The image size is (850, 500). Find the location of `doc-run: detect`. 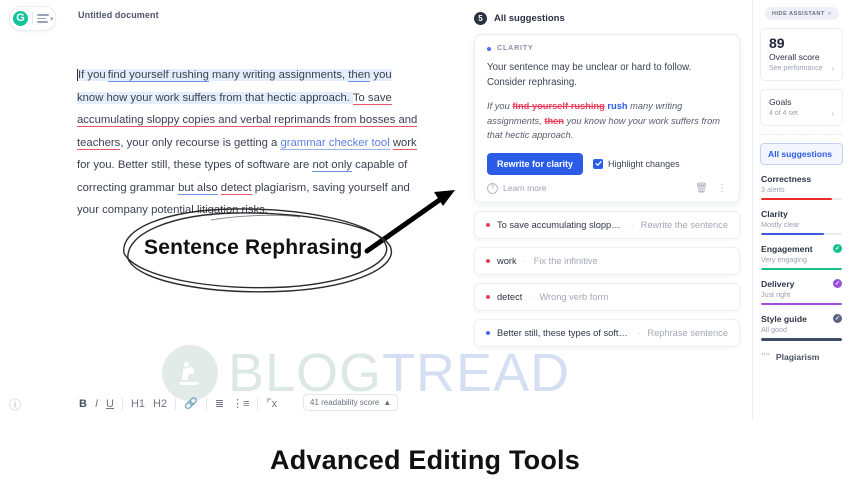

doc-run: detect is located at coordinates (236, 188).